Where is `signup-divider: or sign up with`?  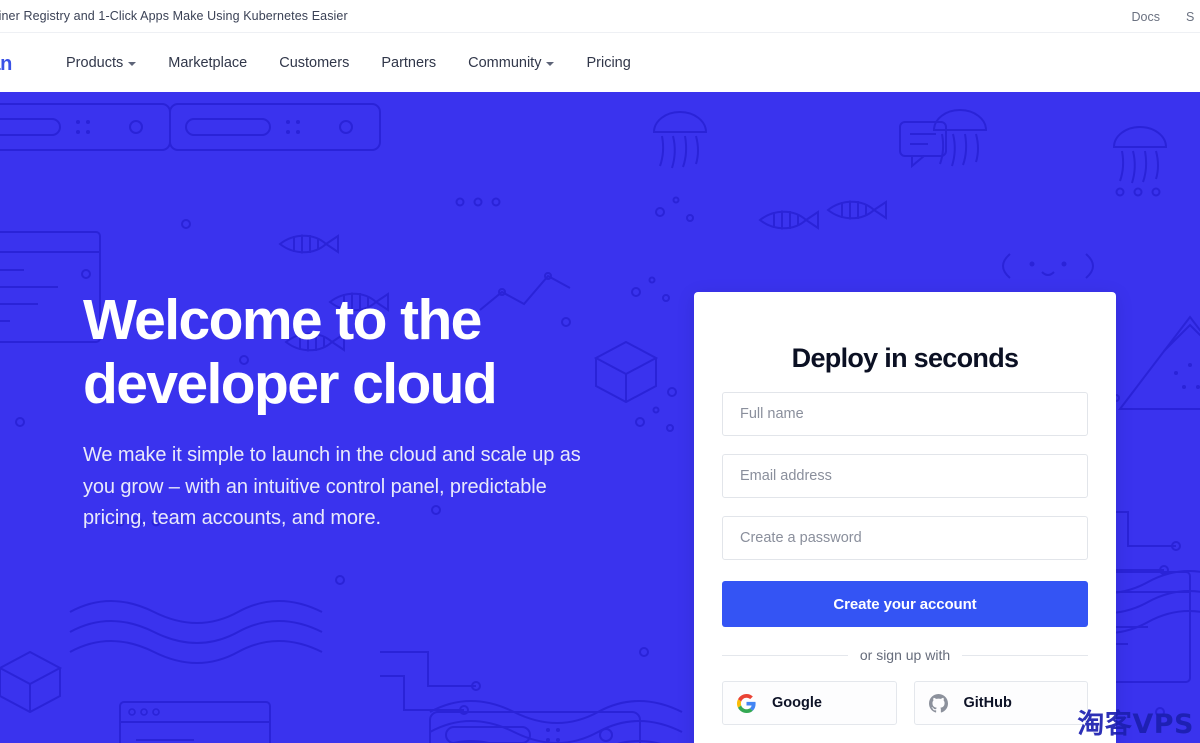 signup-divider: or sign up with is located at coordinates (905, 655).